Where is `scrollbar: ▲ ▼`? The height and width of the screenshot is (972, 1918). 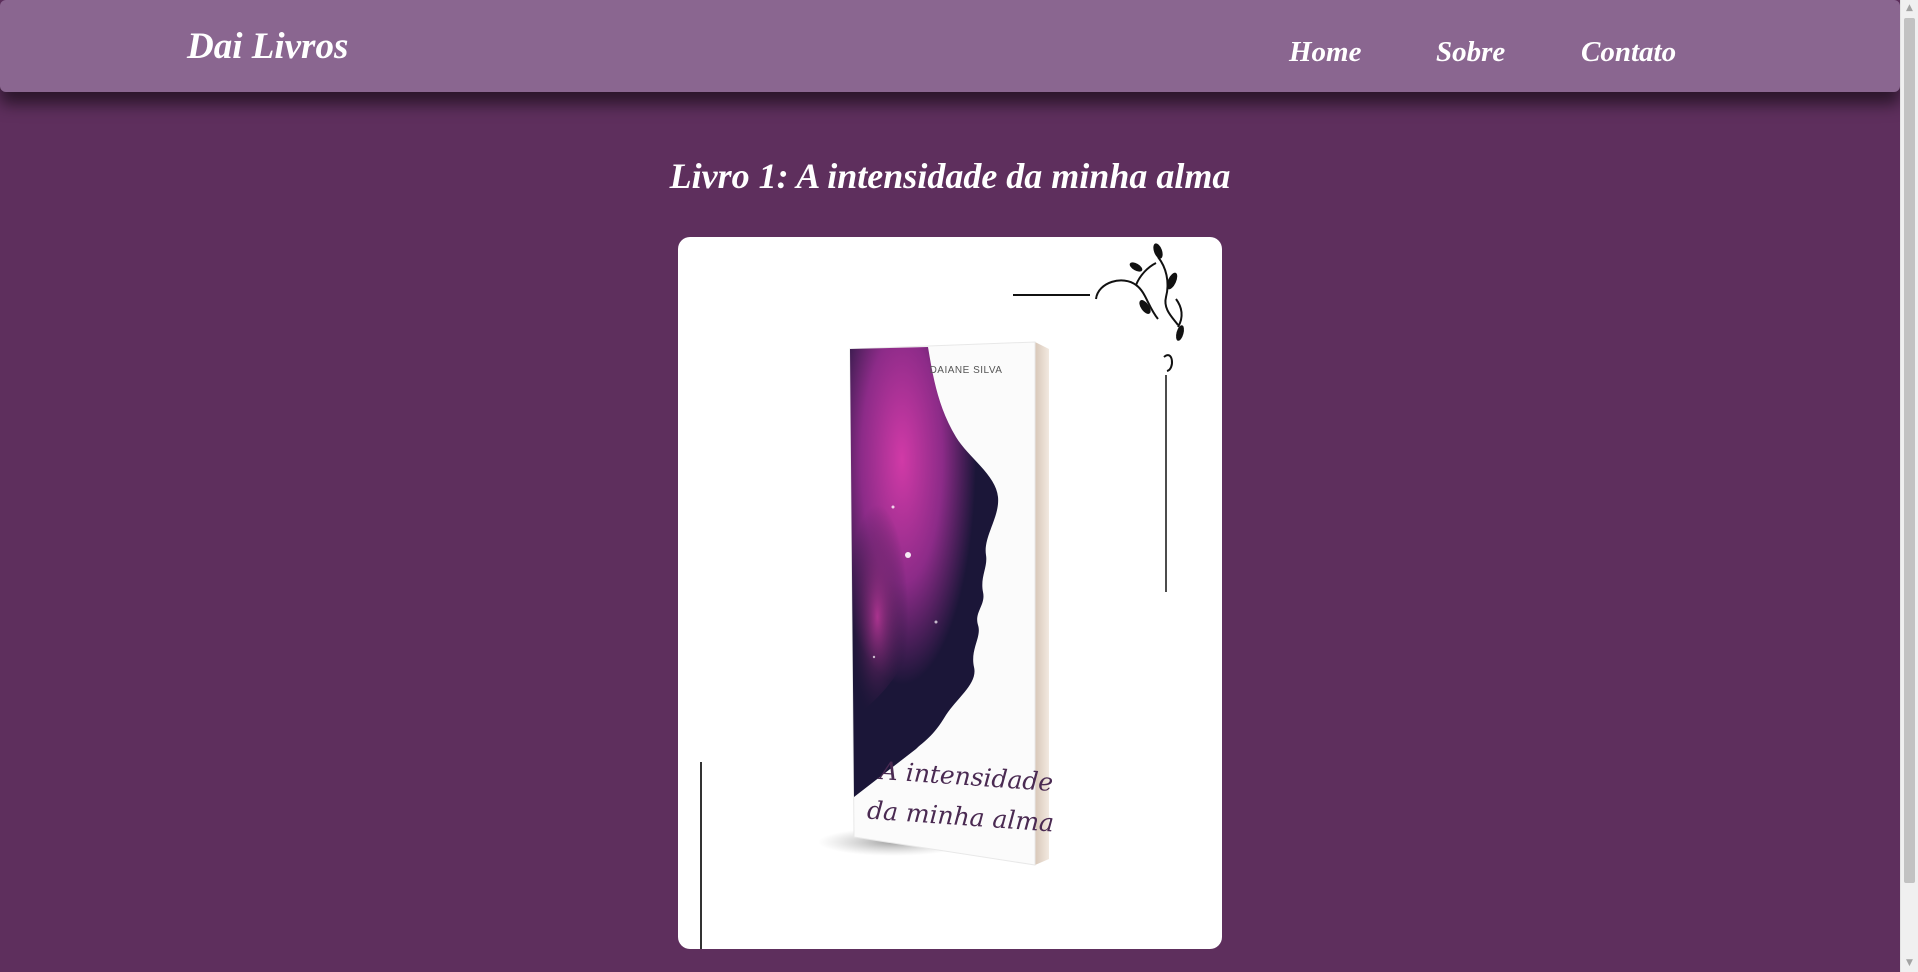
scrollbar: ▲ ▼ is located at coordinates (1909, 486).